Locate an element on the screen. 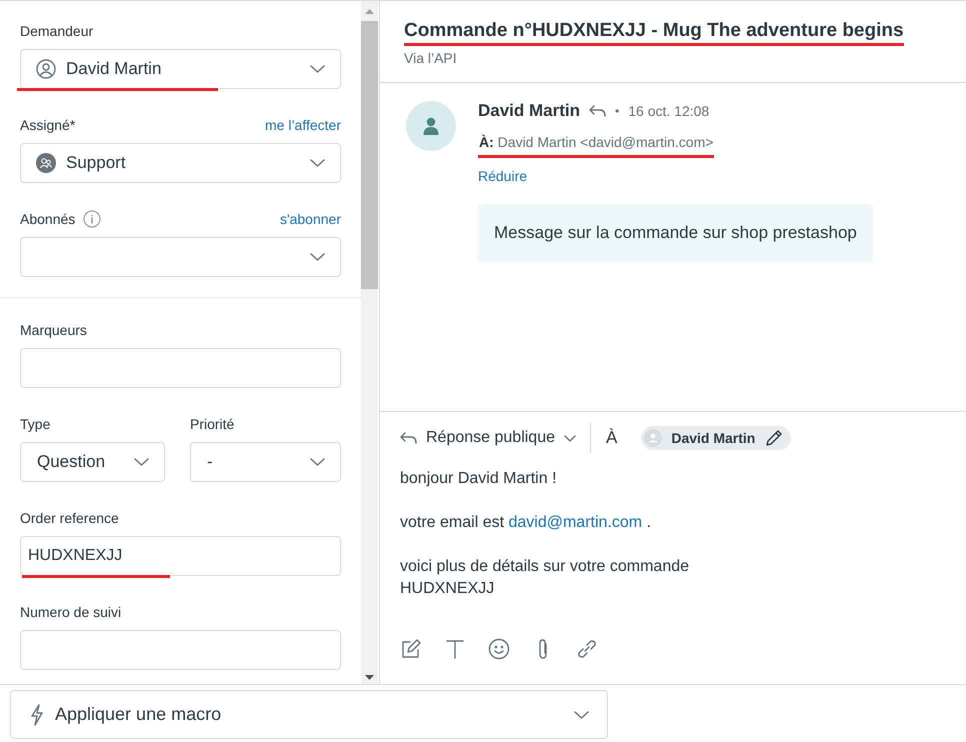 The height and width of the screenshot is (742, 966). dropdown: - is located at coordinates (265, 462).